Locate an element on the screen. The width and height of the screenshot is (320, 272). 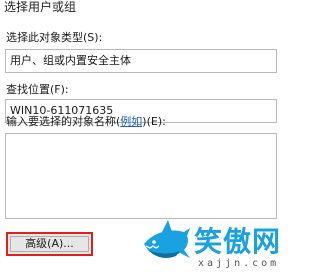
dialog-title: 选择用户或组 is located at coordinates (40, 7).